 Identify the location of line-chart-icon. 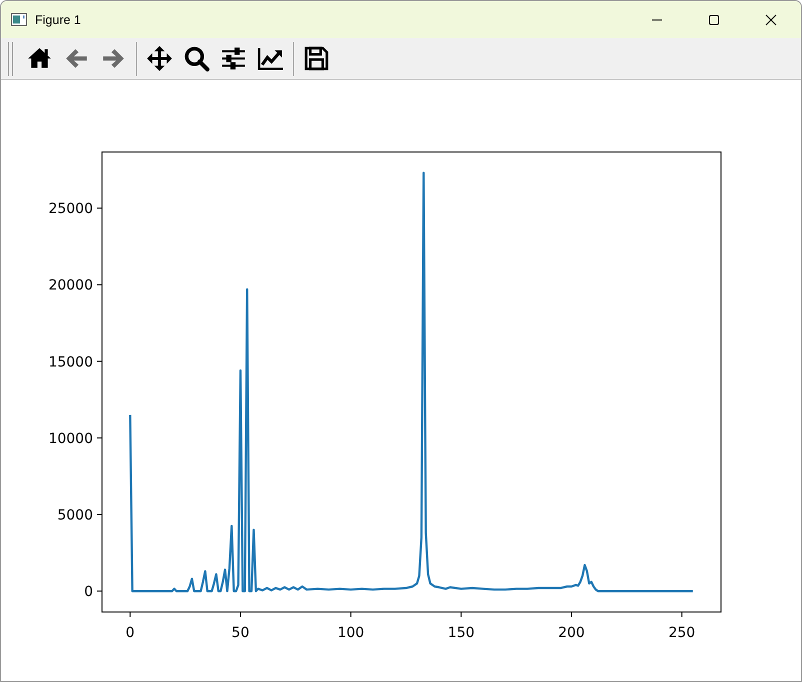
(270, 58).